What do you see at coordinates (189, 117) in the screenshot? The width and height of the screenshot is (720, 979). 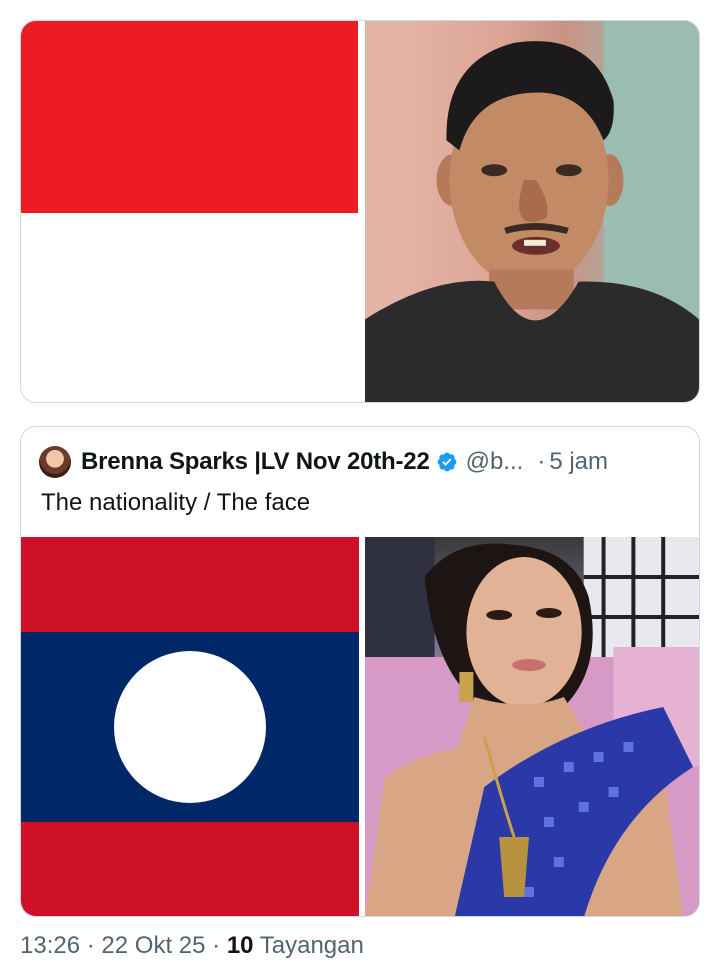 I see `flag-band-red` at bounding box center [189, 117].